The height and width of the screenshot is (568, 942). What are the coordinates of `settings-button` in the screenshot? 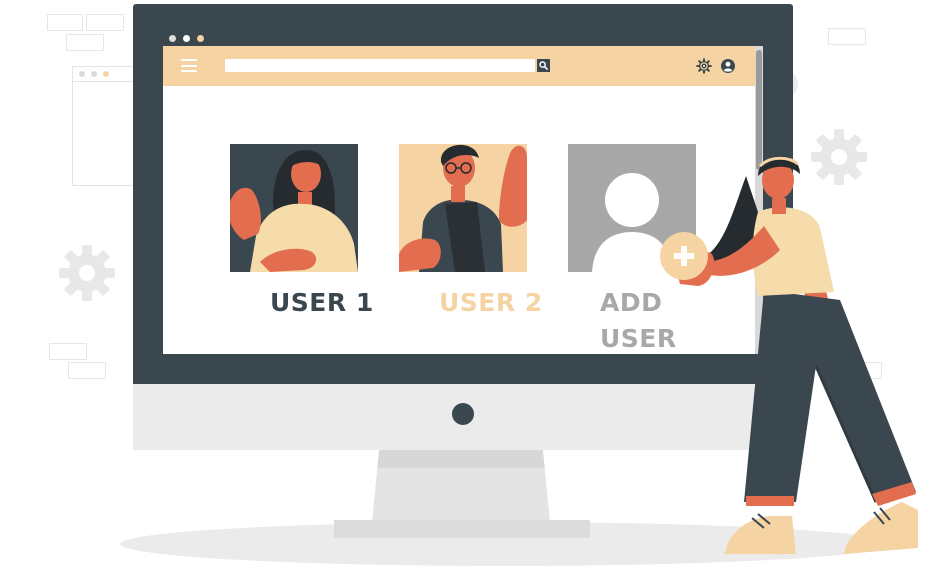 It's located at (704, 66).